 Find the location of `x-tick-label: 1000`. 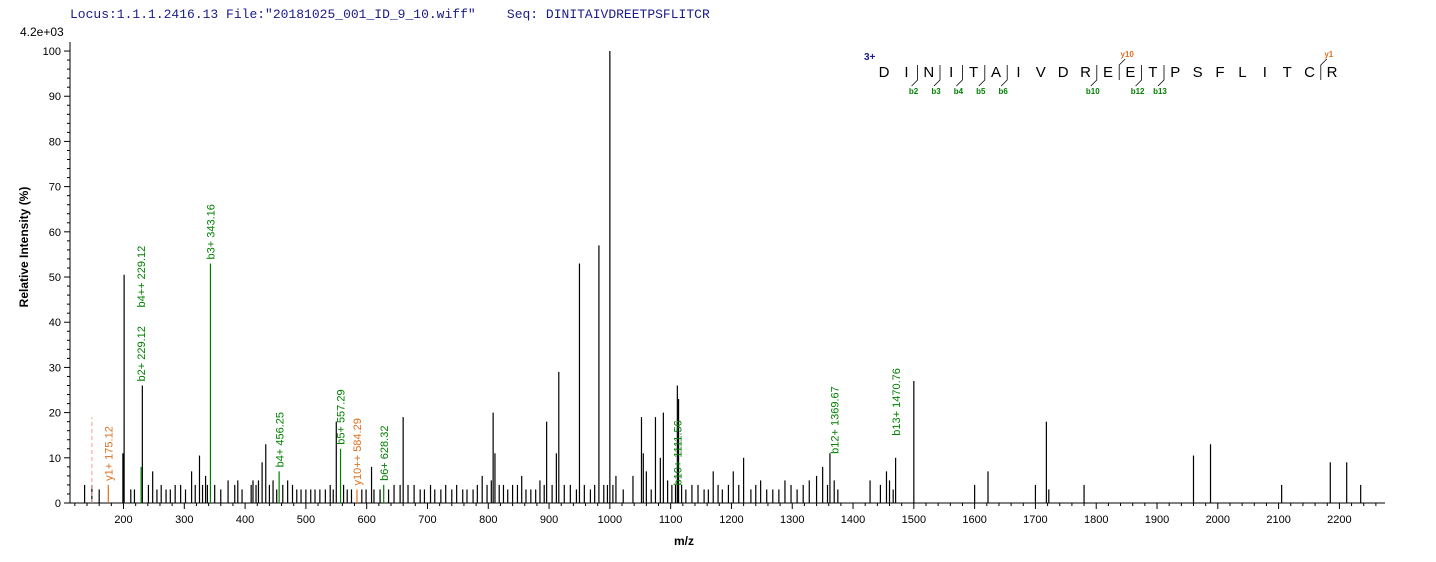

x-tick-label: 1000 is located at coordinates (610, 520).